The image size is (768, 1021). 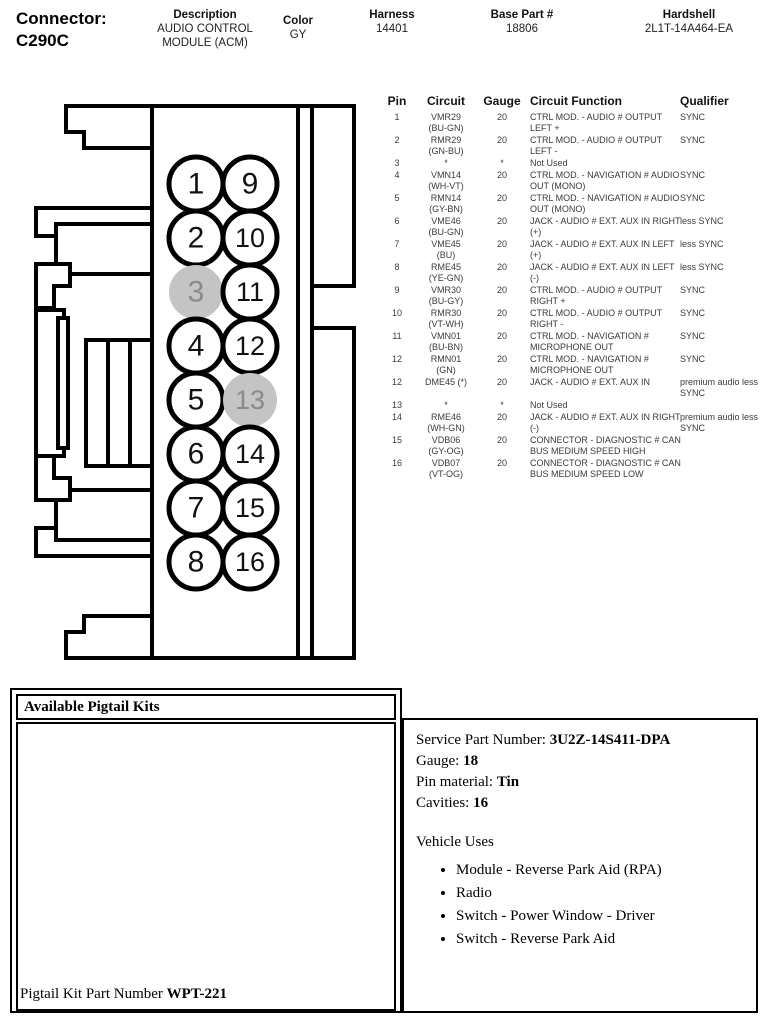 What do you see at coordinates (396, 313) in the screenshot?
I see `cell-pin: 10` at bounding box center [396, 313].